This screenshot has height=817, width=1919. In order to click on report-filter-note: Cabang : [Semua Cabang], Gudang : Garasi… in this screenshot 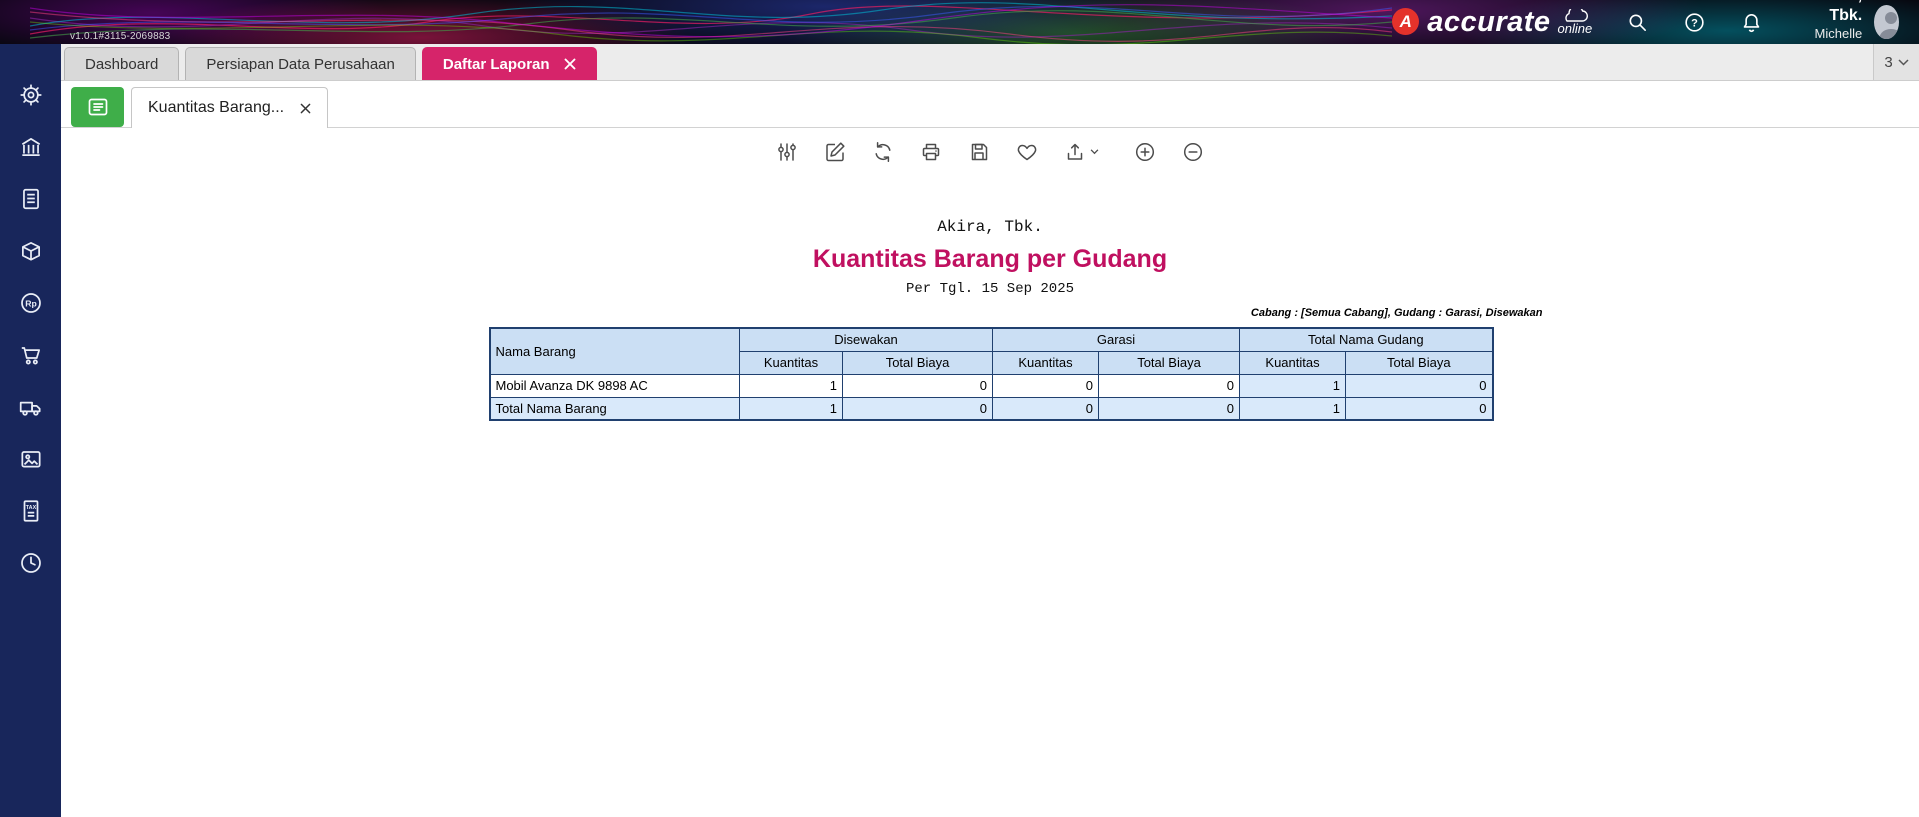, I will do `click(1396, 313)`.